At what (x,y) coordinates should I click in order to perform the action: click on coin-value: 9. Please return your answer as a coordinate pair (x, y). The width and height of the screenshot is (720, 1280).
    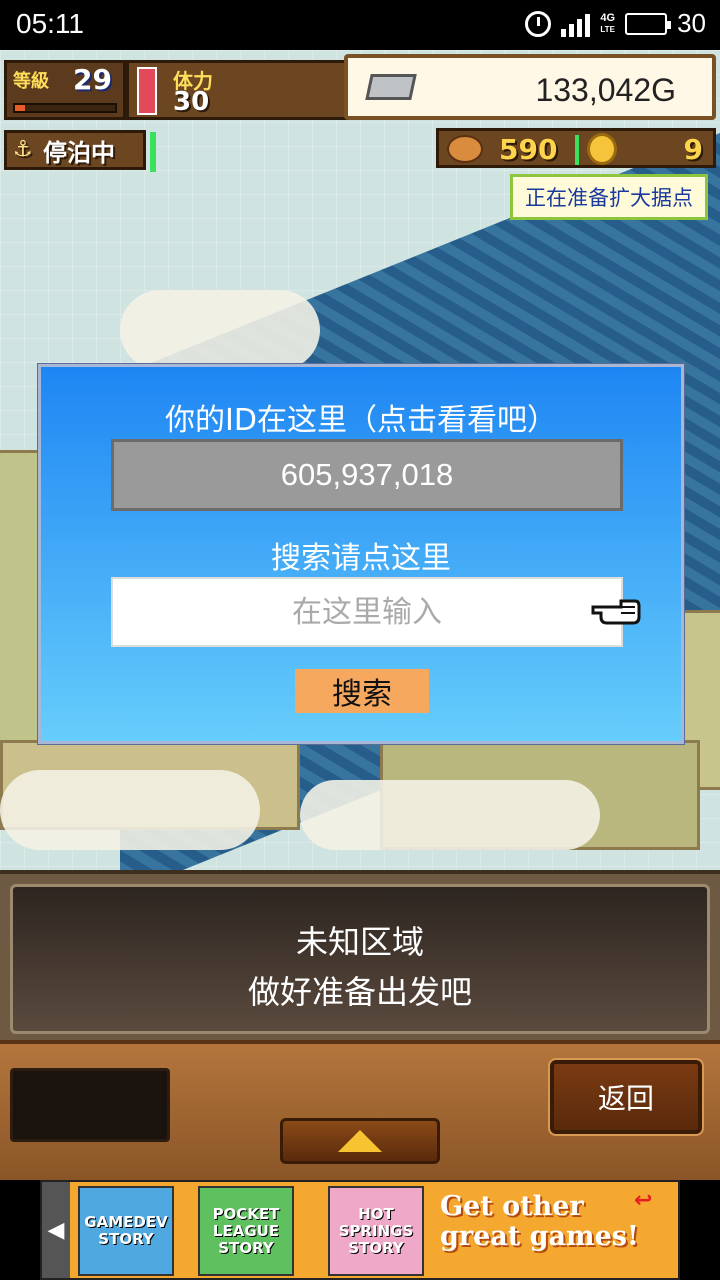
    Looking at the image, I should click on (693, 149).